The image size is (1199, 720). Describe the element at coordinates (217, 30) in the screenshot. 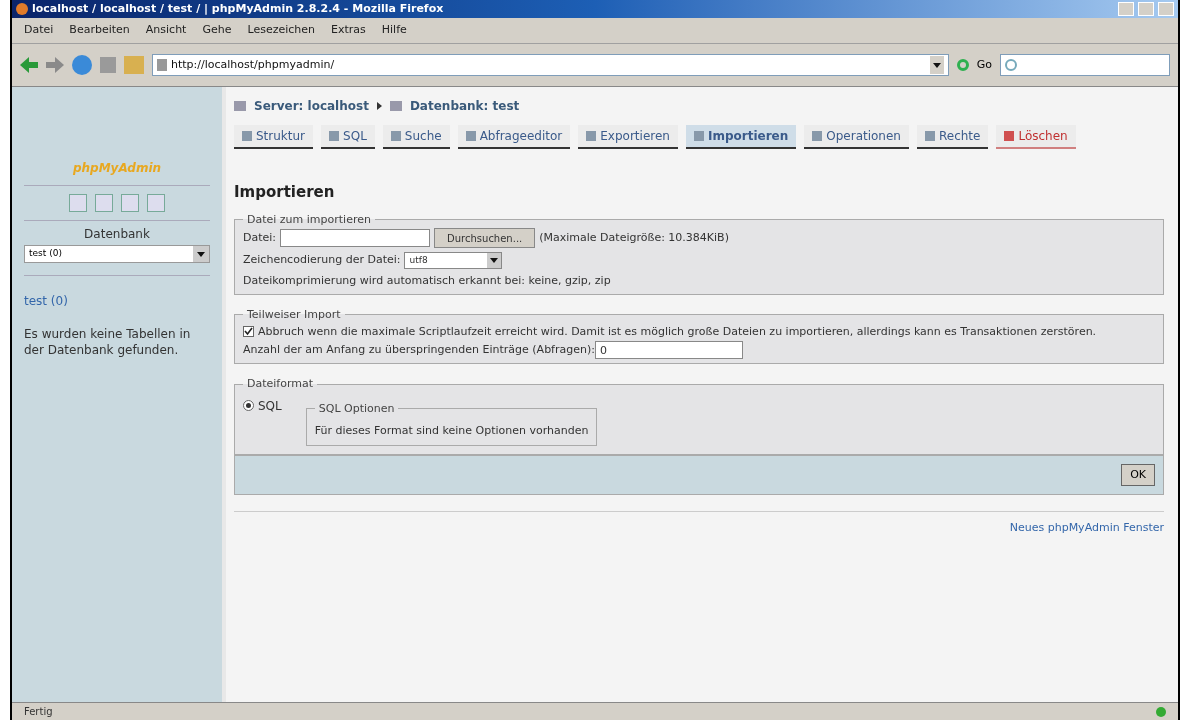

I see `menu-item: Gehe` at that location.